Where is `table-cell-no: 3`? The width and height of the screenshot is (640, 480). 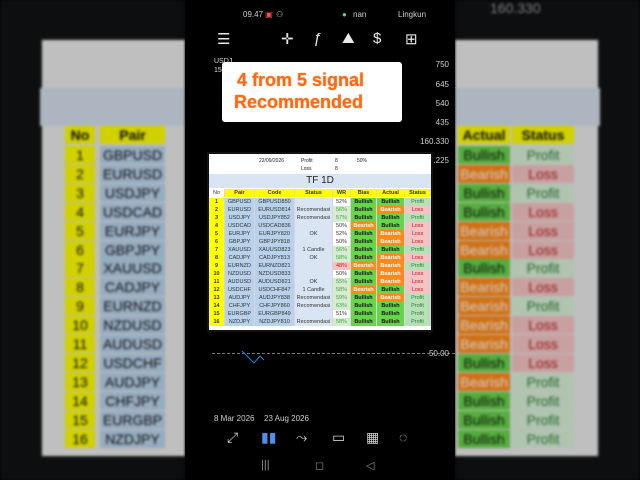
table-cell-no: 3 is located at coordinates (217, 218).